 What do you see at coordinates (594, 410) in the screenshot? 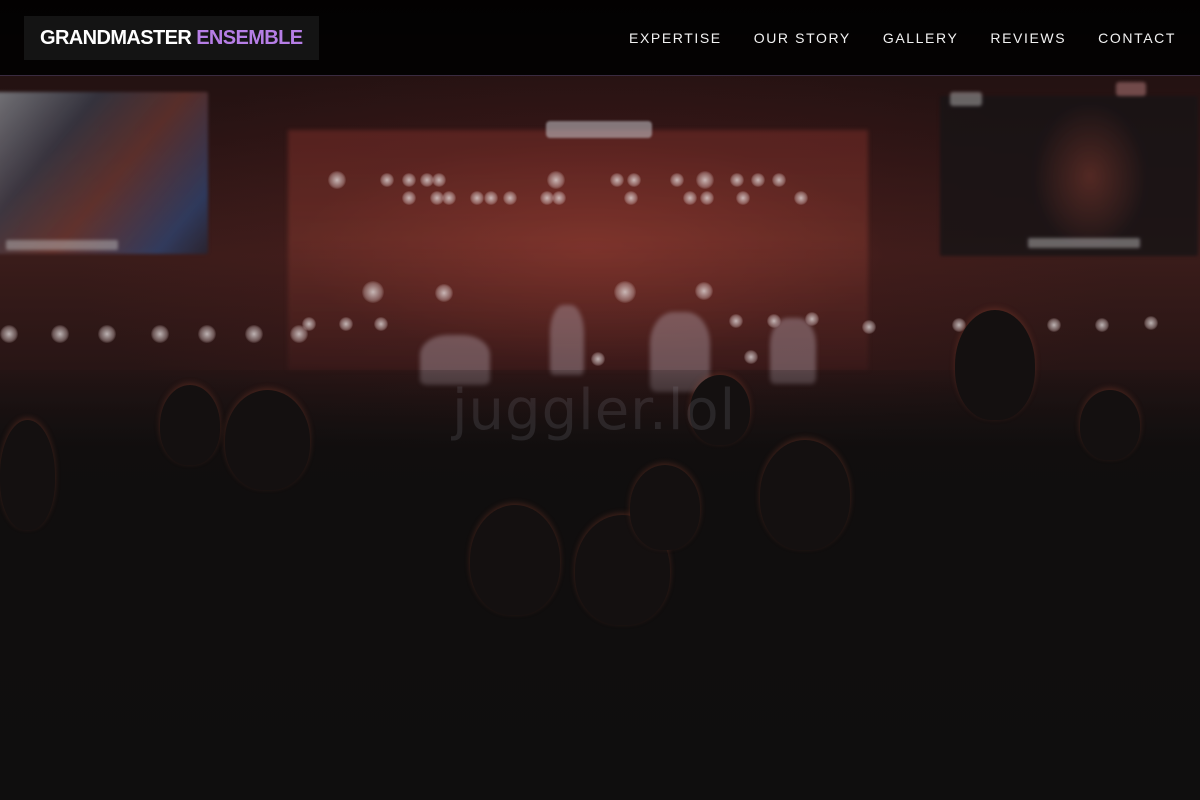
I see `watermark-text: juggler.lol` at bounding box center [594, 410].